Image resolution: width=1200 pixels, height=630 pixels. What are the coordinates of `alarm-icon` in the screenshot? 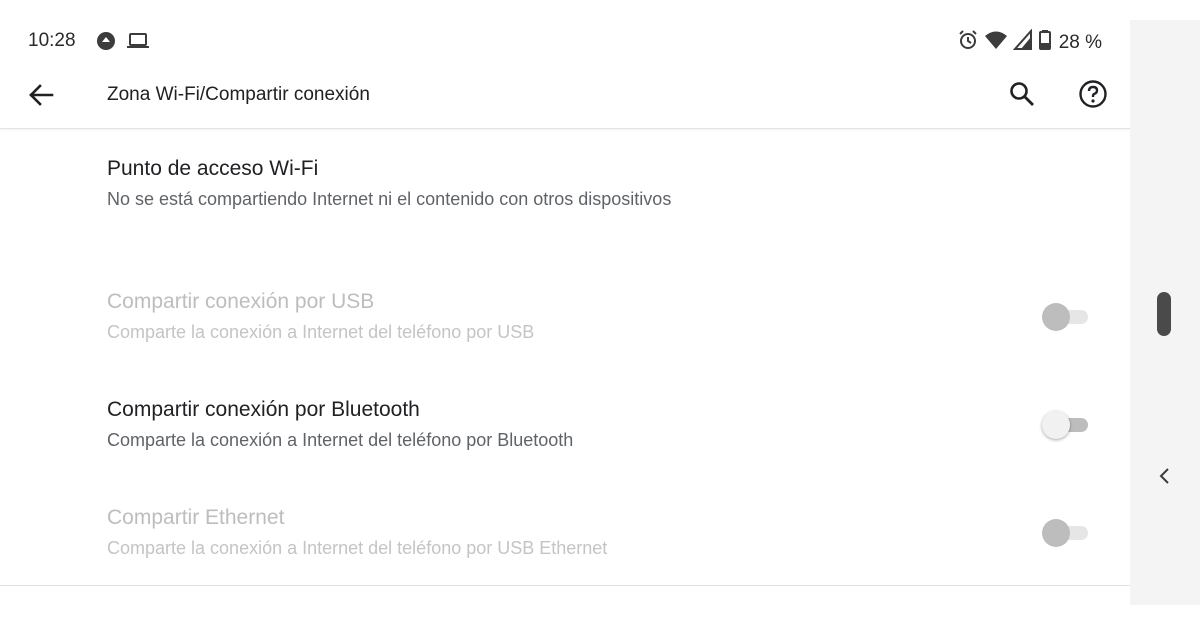 It's located at (968, 42).